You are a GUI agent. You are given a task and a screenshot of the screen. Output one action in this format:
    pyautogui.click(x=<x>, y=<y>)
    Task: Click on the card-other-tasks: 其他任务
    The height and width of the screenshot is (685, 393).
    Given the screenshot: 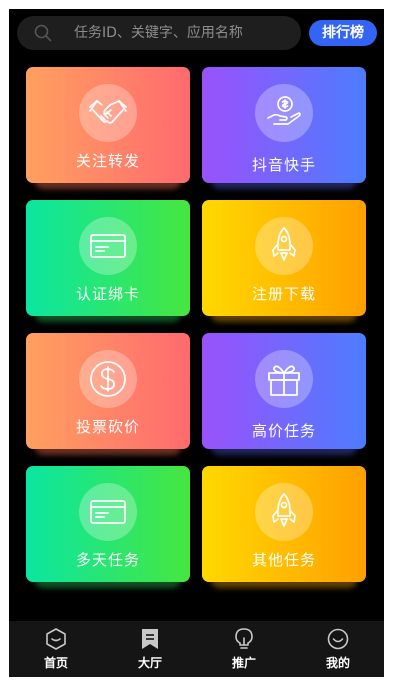 What is the action you would take?
    pyautogui.click(x=284, y=527)
    